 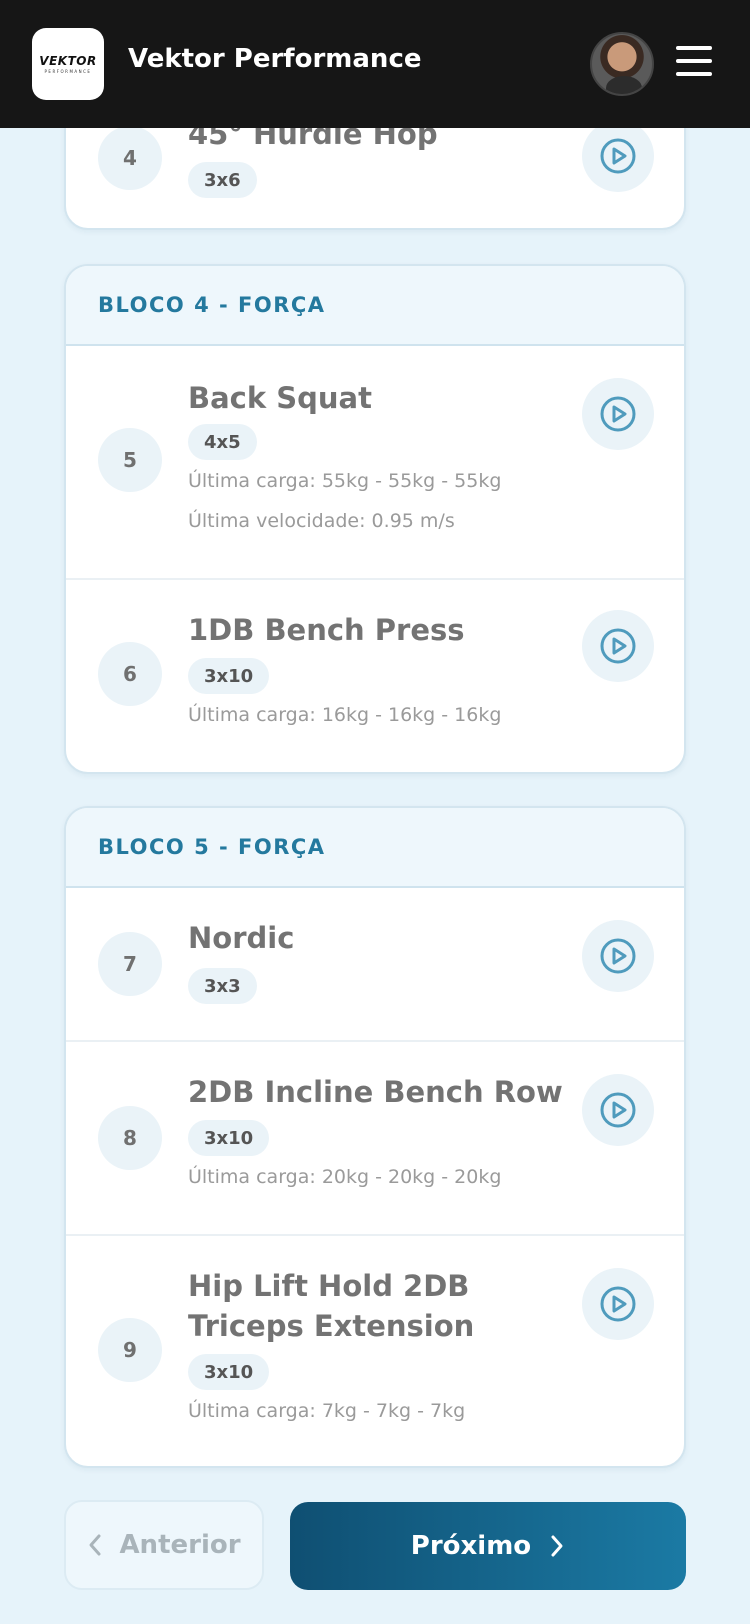 What do you see at coordinates (130, 1138) in the screenshot?
I see `exercise-number: 8` at bounding box center [130, 1138].